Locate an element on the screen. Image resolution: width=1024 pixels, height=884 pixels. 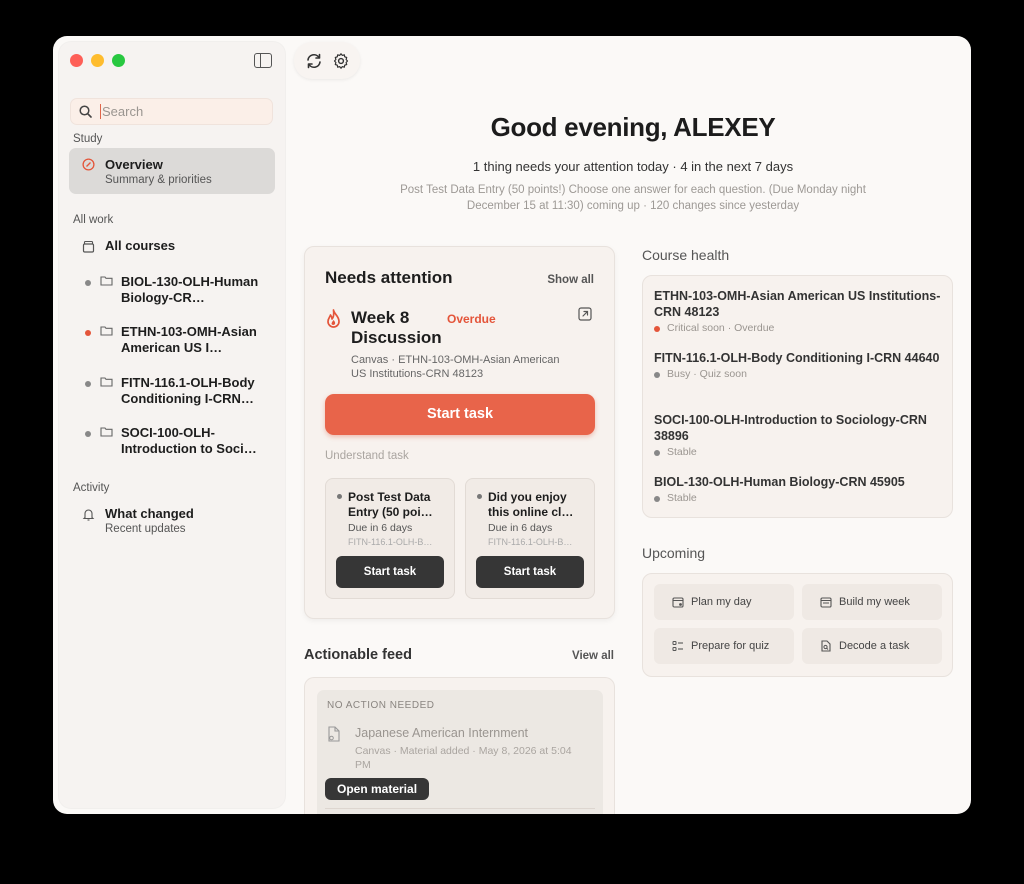
sidebar-item-what-changed: What changed Recent updates is located at coordinates (172, 520).